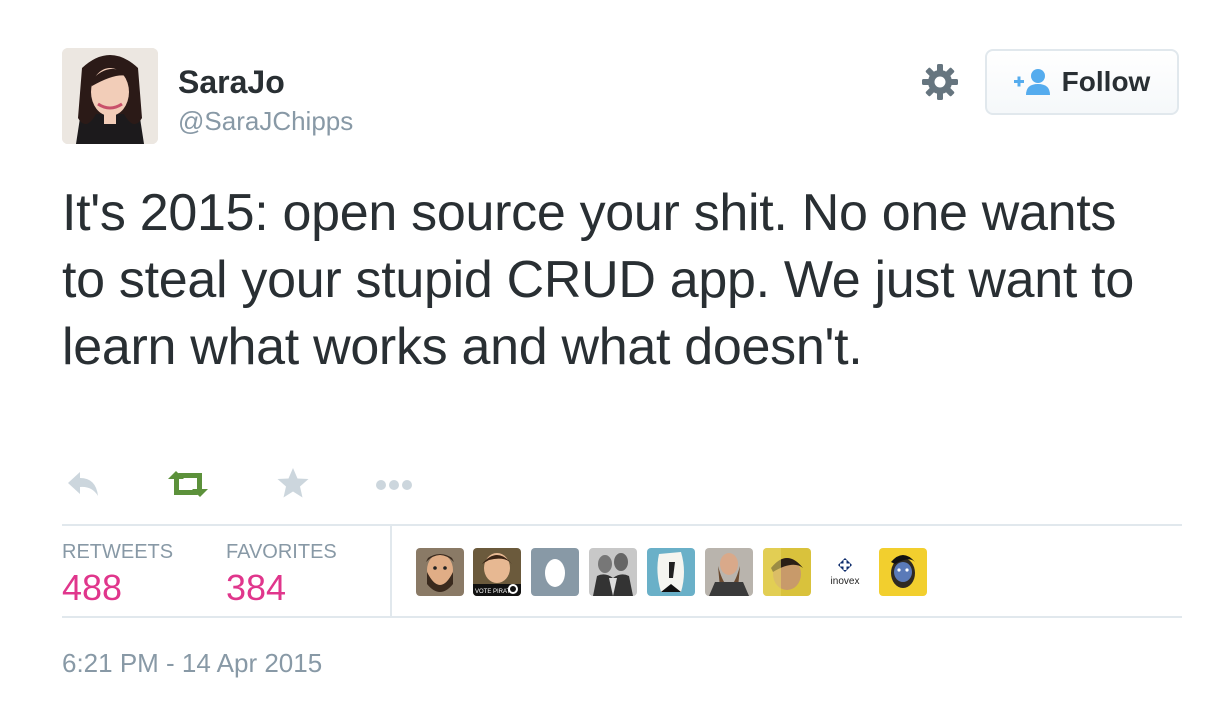 This screenshot has width=1218, height=724. What do you see at coordinates (940, 82) in the screenshot?
I see `gear-icon` at bounding box center [940, 82].